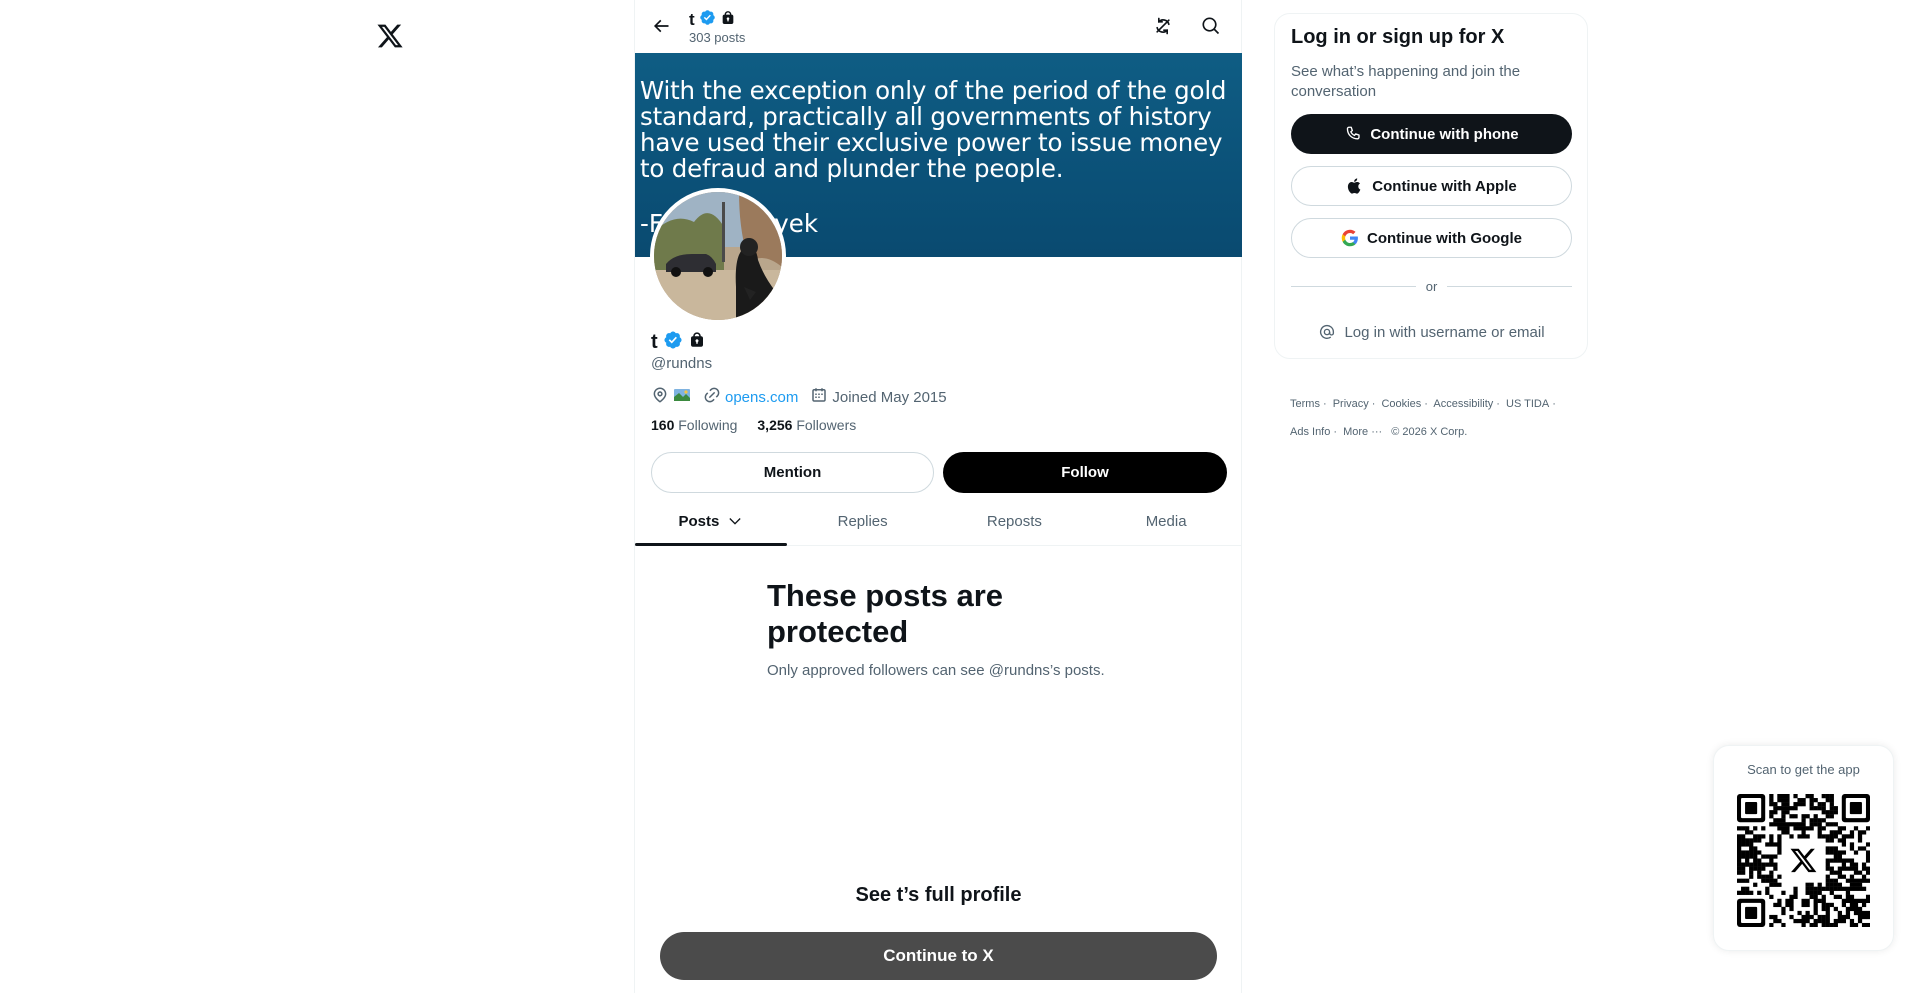 The image size is (1920, 993). What do you see at coordinates (1444, 238) in the screenshot?
I see `google-button-label: Continue with Google` at bounding box center [1444, 238].